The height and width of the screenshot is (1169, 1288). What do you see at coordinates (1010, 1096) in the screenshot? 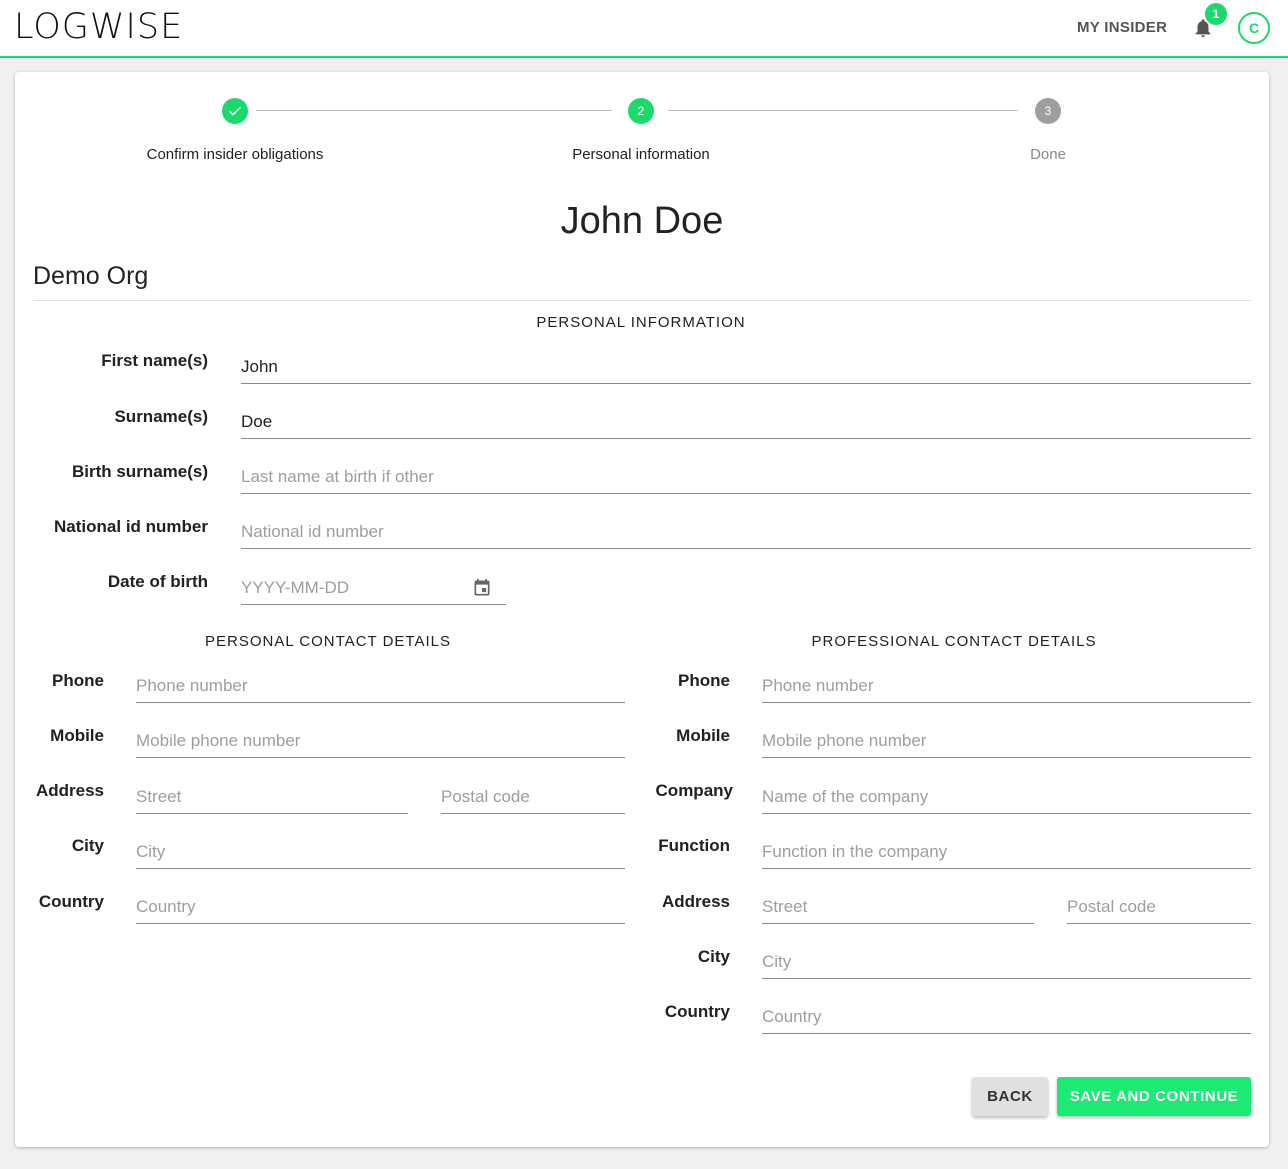
I see `back-button: BACK` at bounding box center [1010, 1096].